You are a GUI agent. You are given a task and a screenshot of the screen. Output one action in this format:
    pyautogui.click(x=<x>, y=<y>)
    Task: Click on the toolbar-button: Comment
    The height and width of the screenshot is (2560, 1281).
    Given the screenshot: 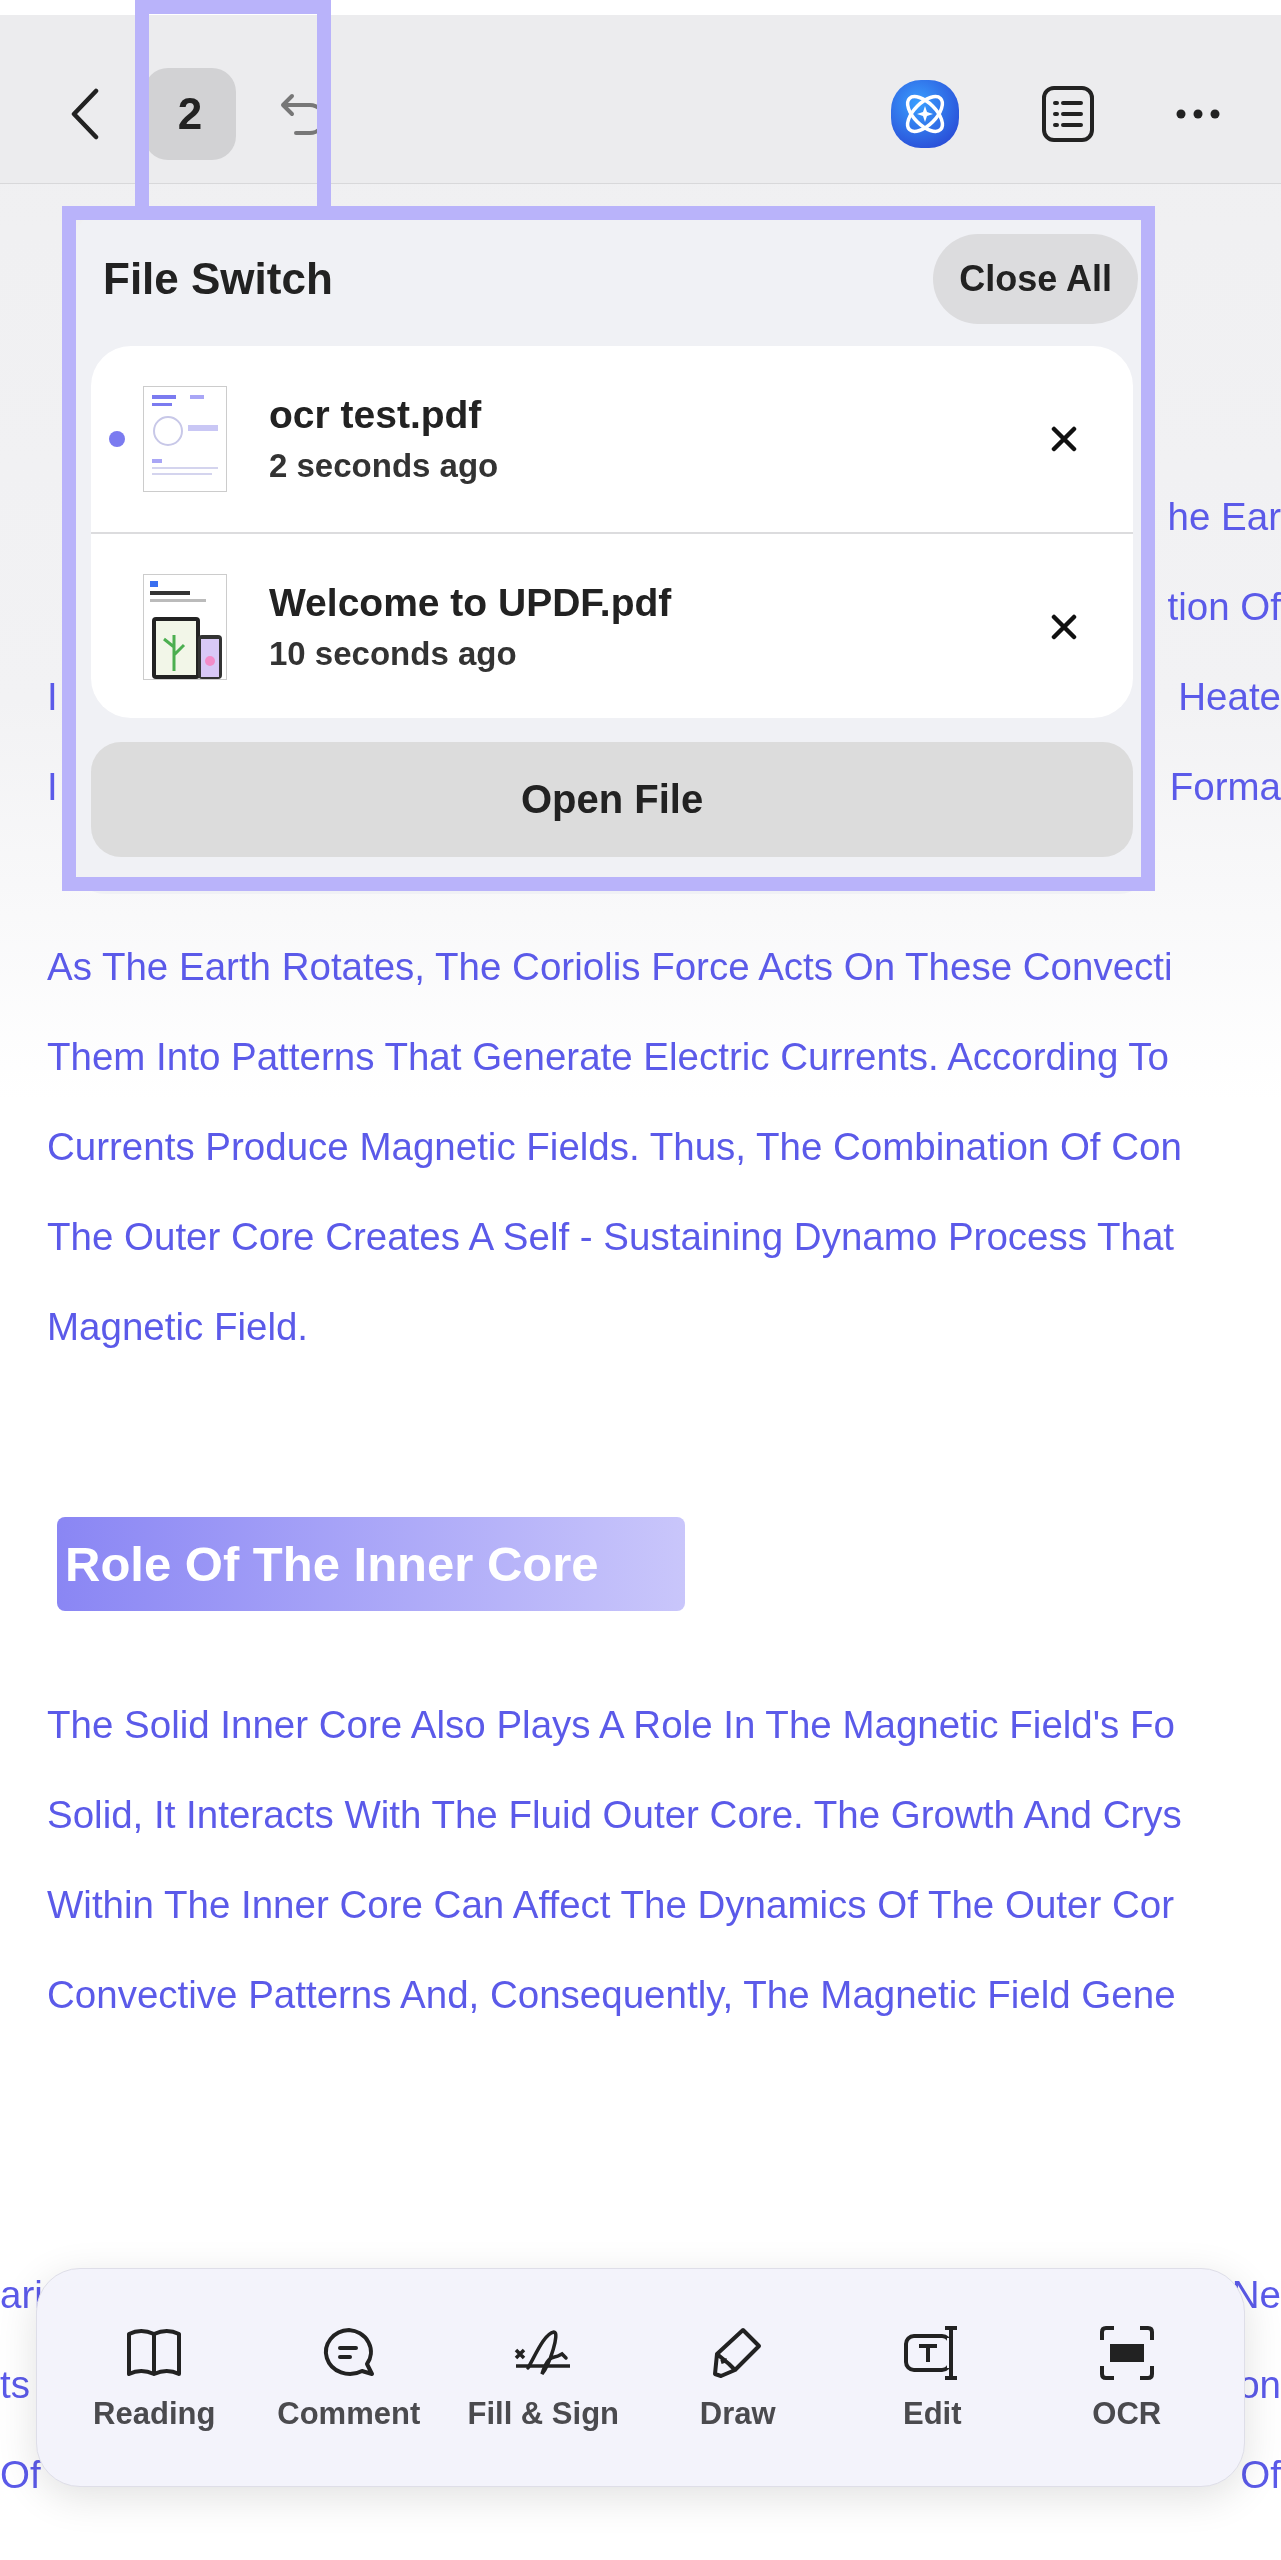 What is the action you would take?
    pyautogui.click(x=348, y=2377)
    